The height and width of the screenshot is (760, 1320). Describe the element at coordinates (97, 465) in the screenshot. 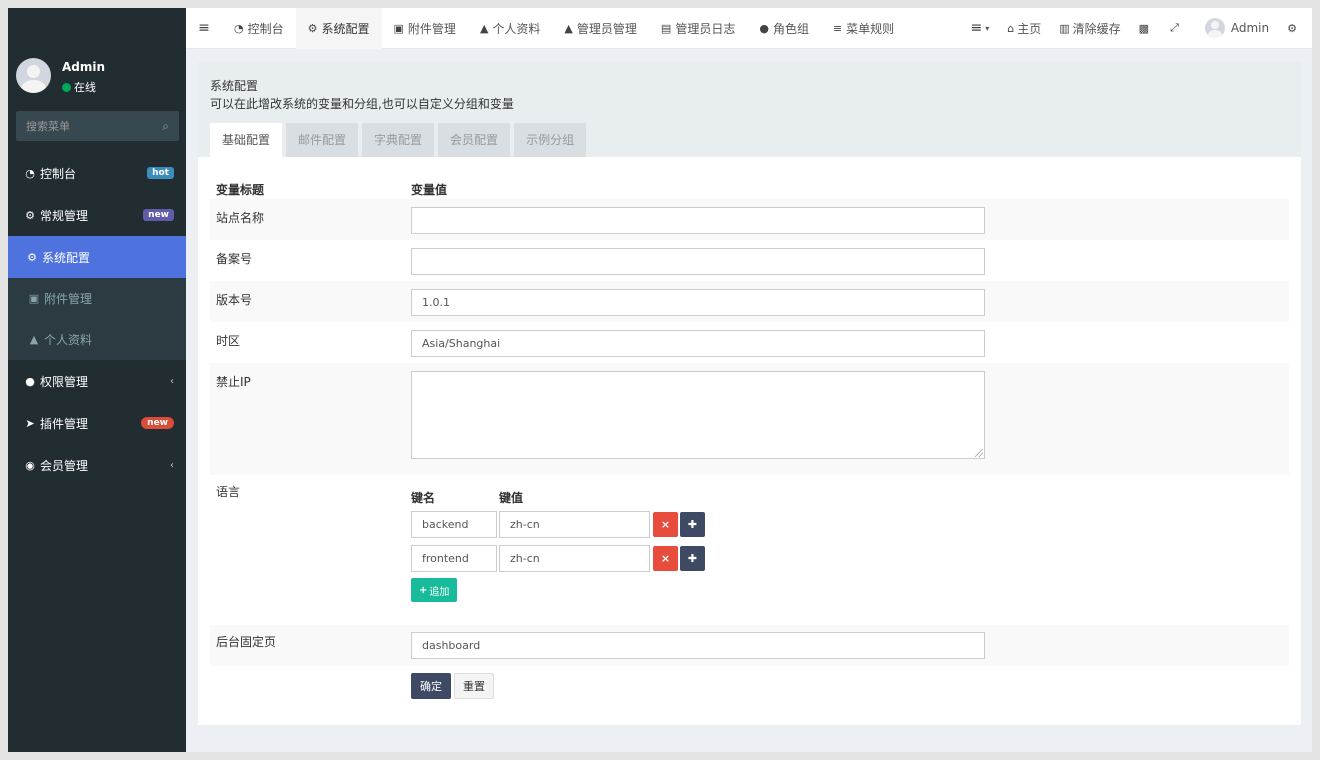

I see `sidebar-item-members: ◉ 会员管理 ‹` at that location.